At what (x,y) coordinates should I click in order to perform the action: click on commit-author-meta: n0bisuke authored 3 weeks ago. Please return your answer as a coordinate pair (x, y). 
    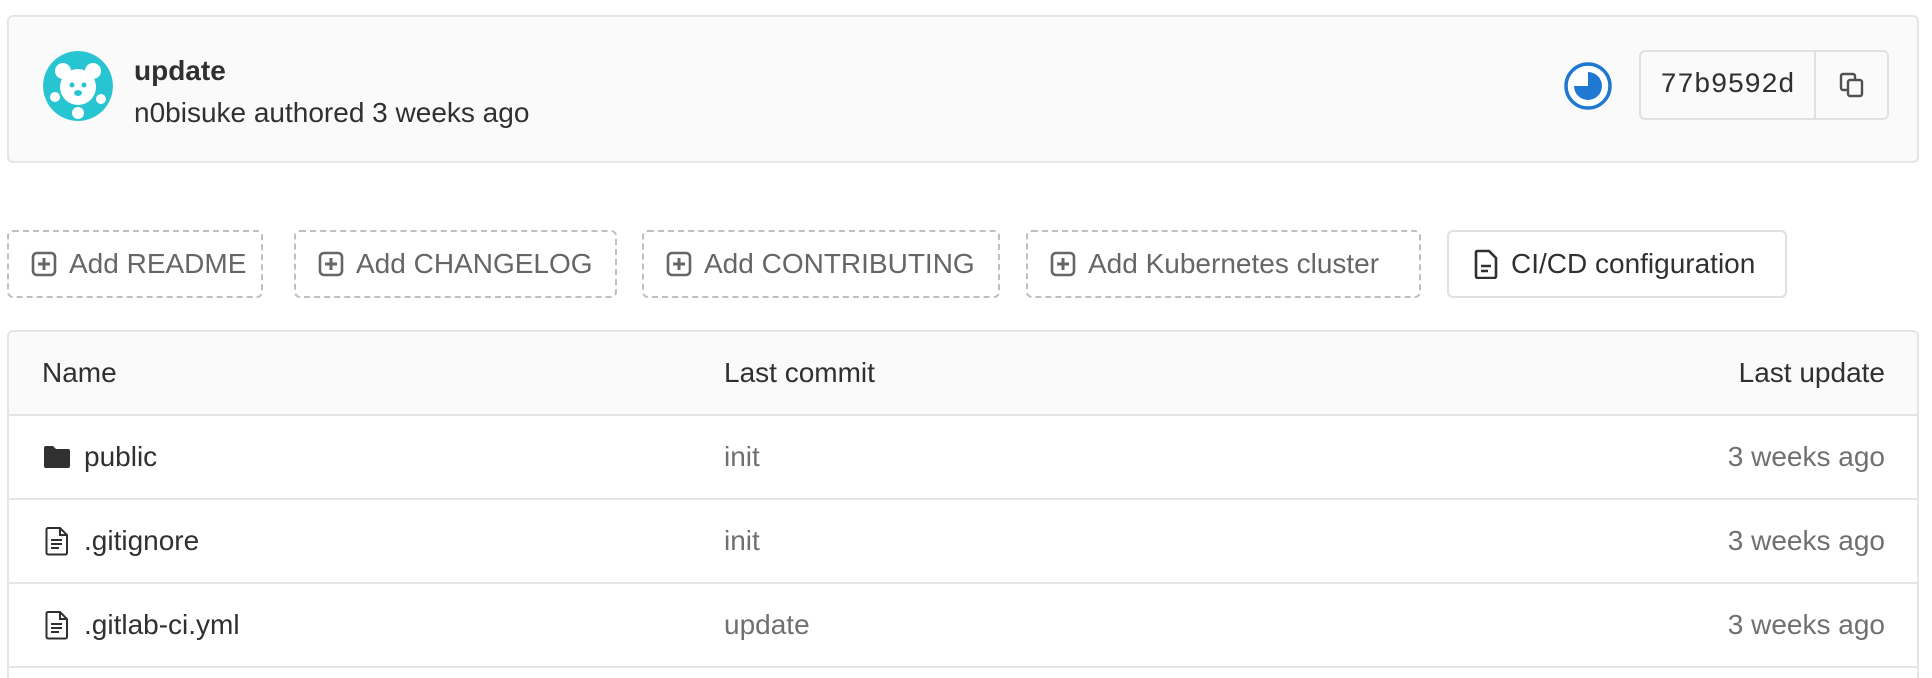
    Looking at the image, I should click on (332, 112).